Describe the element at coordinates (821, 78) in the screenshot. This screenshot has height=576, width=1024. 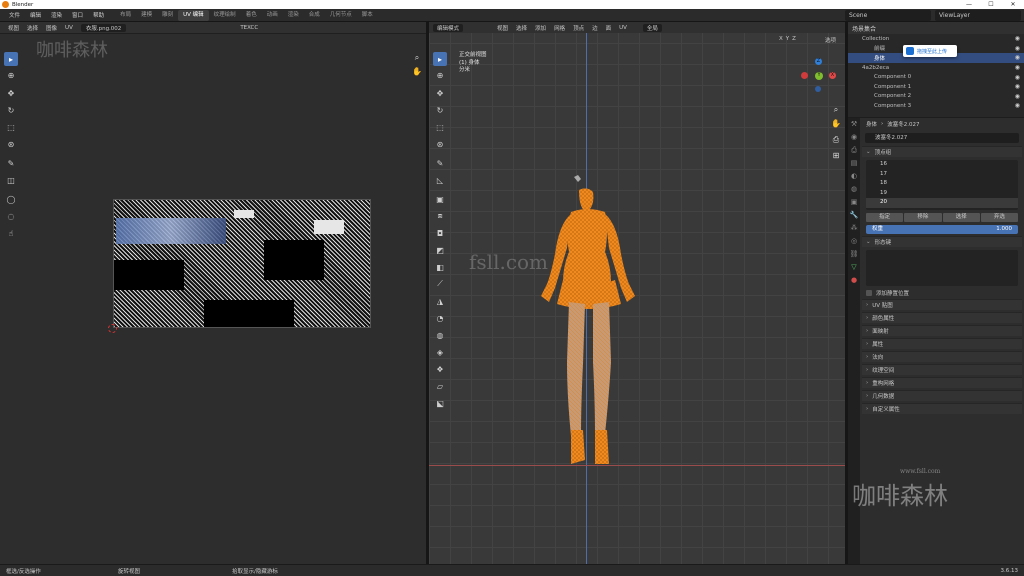
I see `navigation-gizmo: Z Y X` at that location.